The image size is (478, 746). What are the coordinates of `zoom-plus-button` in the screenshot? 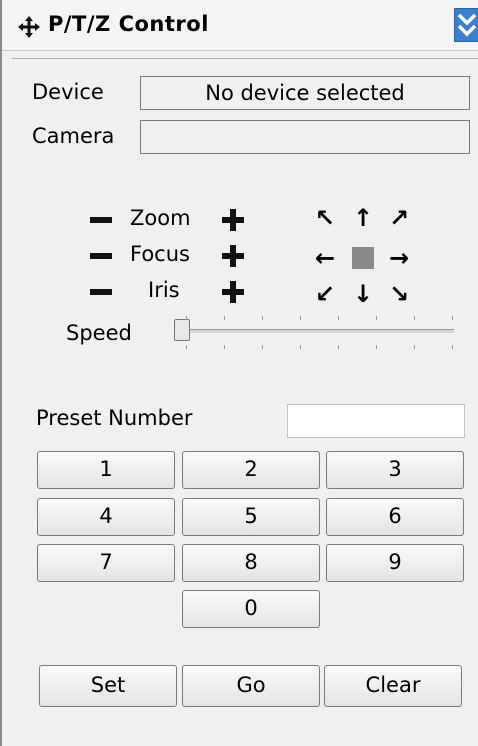 It's located at (233, 220).